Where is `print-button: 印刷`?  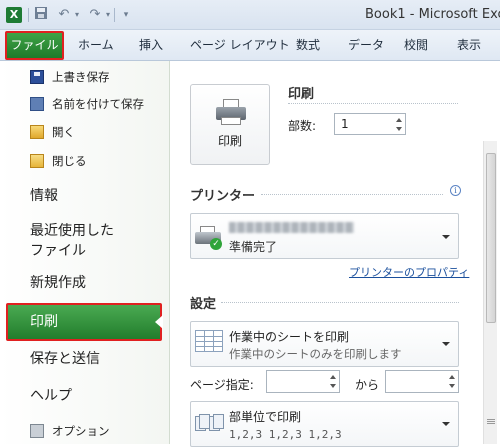
print-button: 印刷 is located at coordinates (230, 124).